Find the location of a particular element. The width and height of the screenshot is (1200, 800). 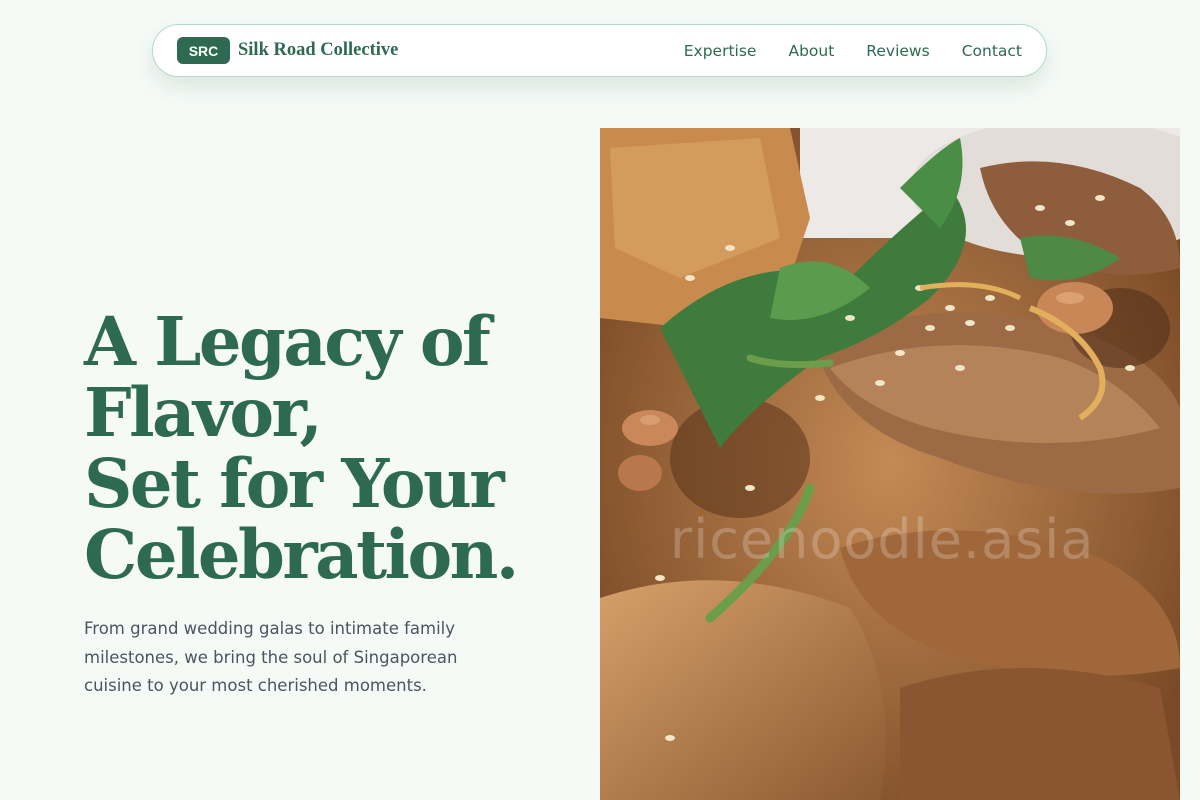

hero-title-line: Celebration. is located at coordinates (301, 554).